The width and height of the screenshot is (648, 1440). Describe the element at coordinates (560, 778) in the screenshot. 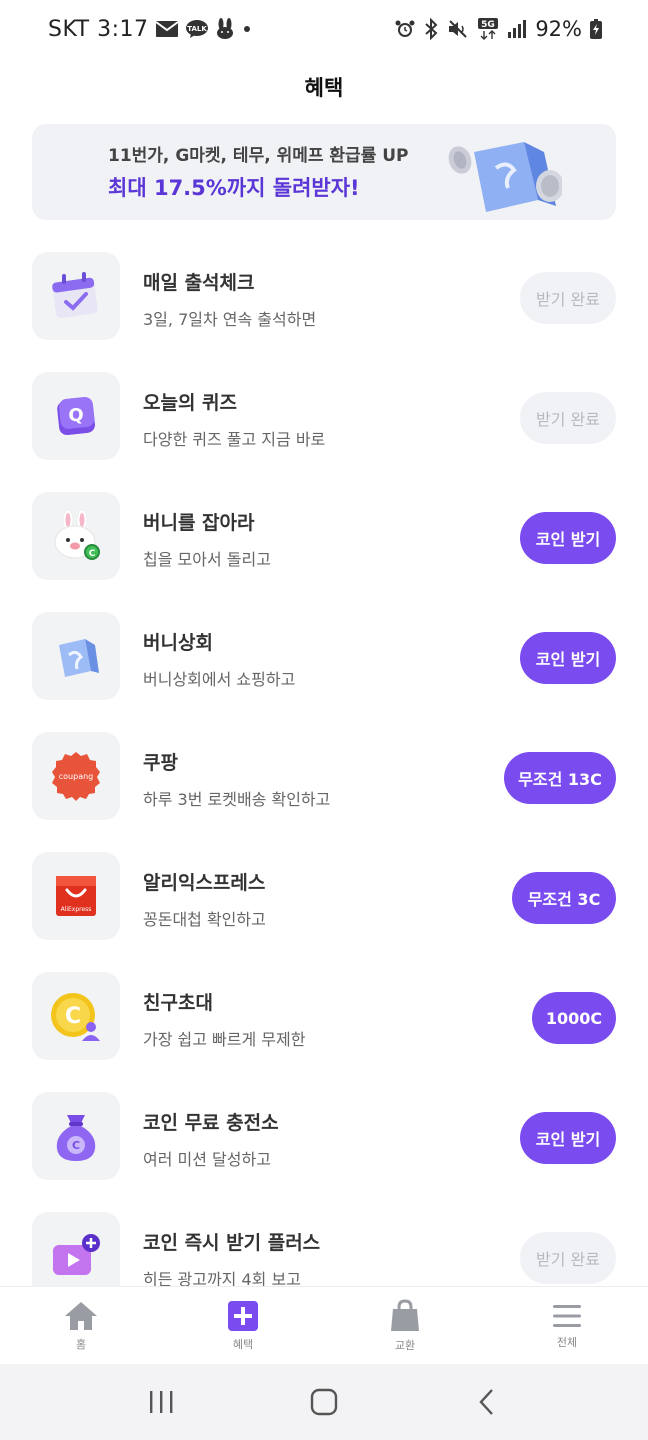

I see `guaranteed-coin-button: 무조건 13C` at that location.